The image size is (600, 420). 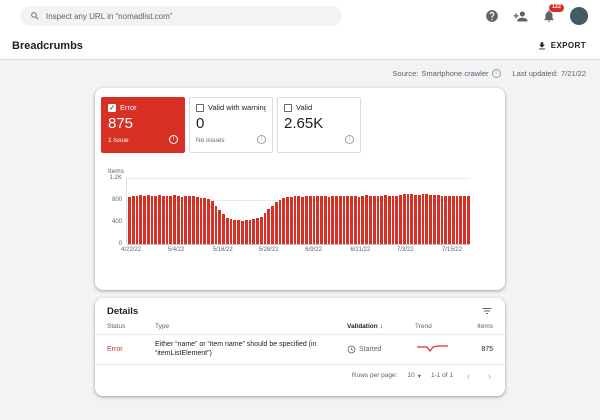 I want to click on export-button: EXPORT, so click(x=561, y=46).